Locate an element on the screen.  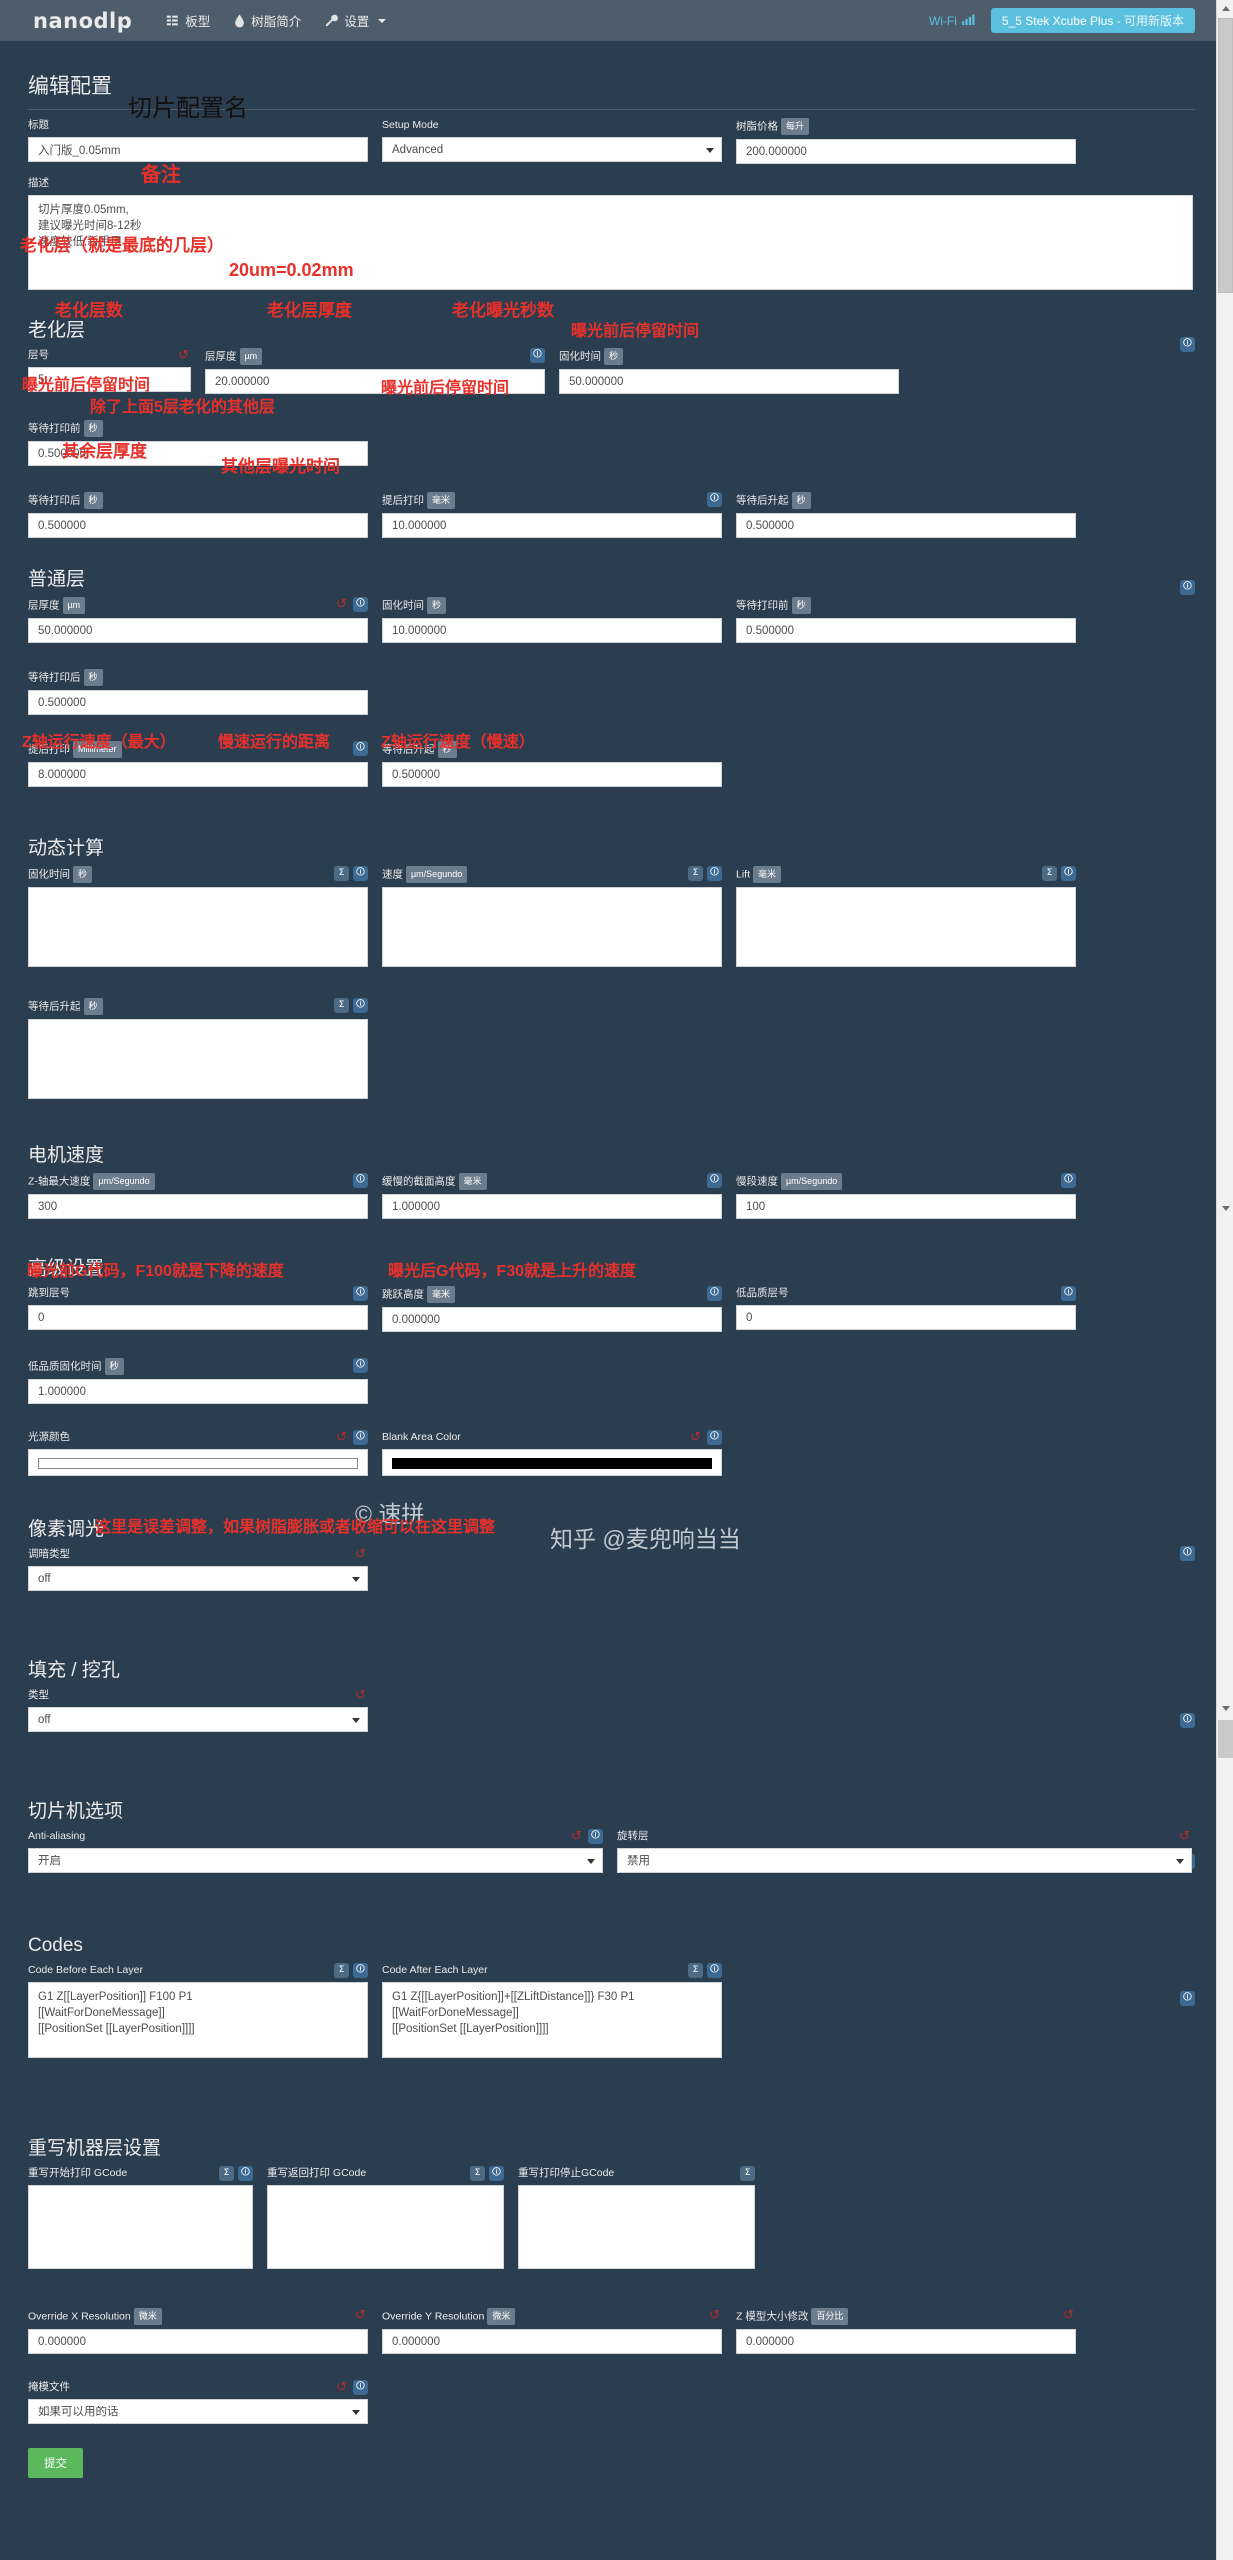
nav-item-settings: 设置 is located at coordinates (355, 20).